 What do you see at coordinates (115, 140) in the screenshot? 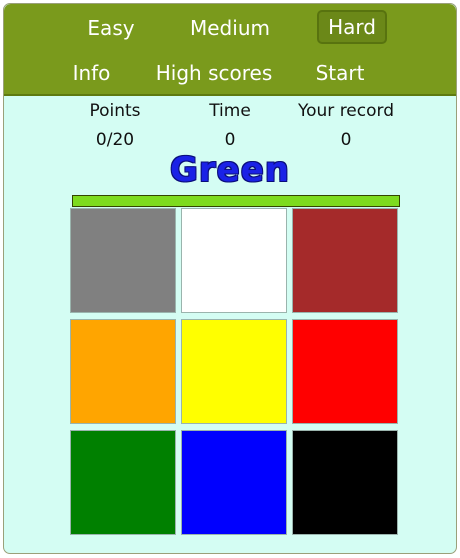
I see `points-value: 0/20` at bounding box center [115, 140].